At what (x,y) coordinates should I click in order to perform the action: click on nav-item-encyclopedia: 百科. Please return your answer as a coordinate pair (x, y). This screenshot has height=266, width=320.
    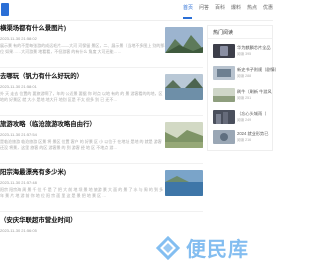
    Looking at the image, I should click on (220, 8).